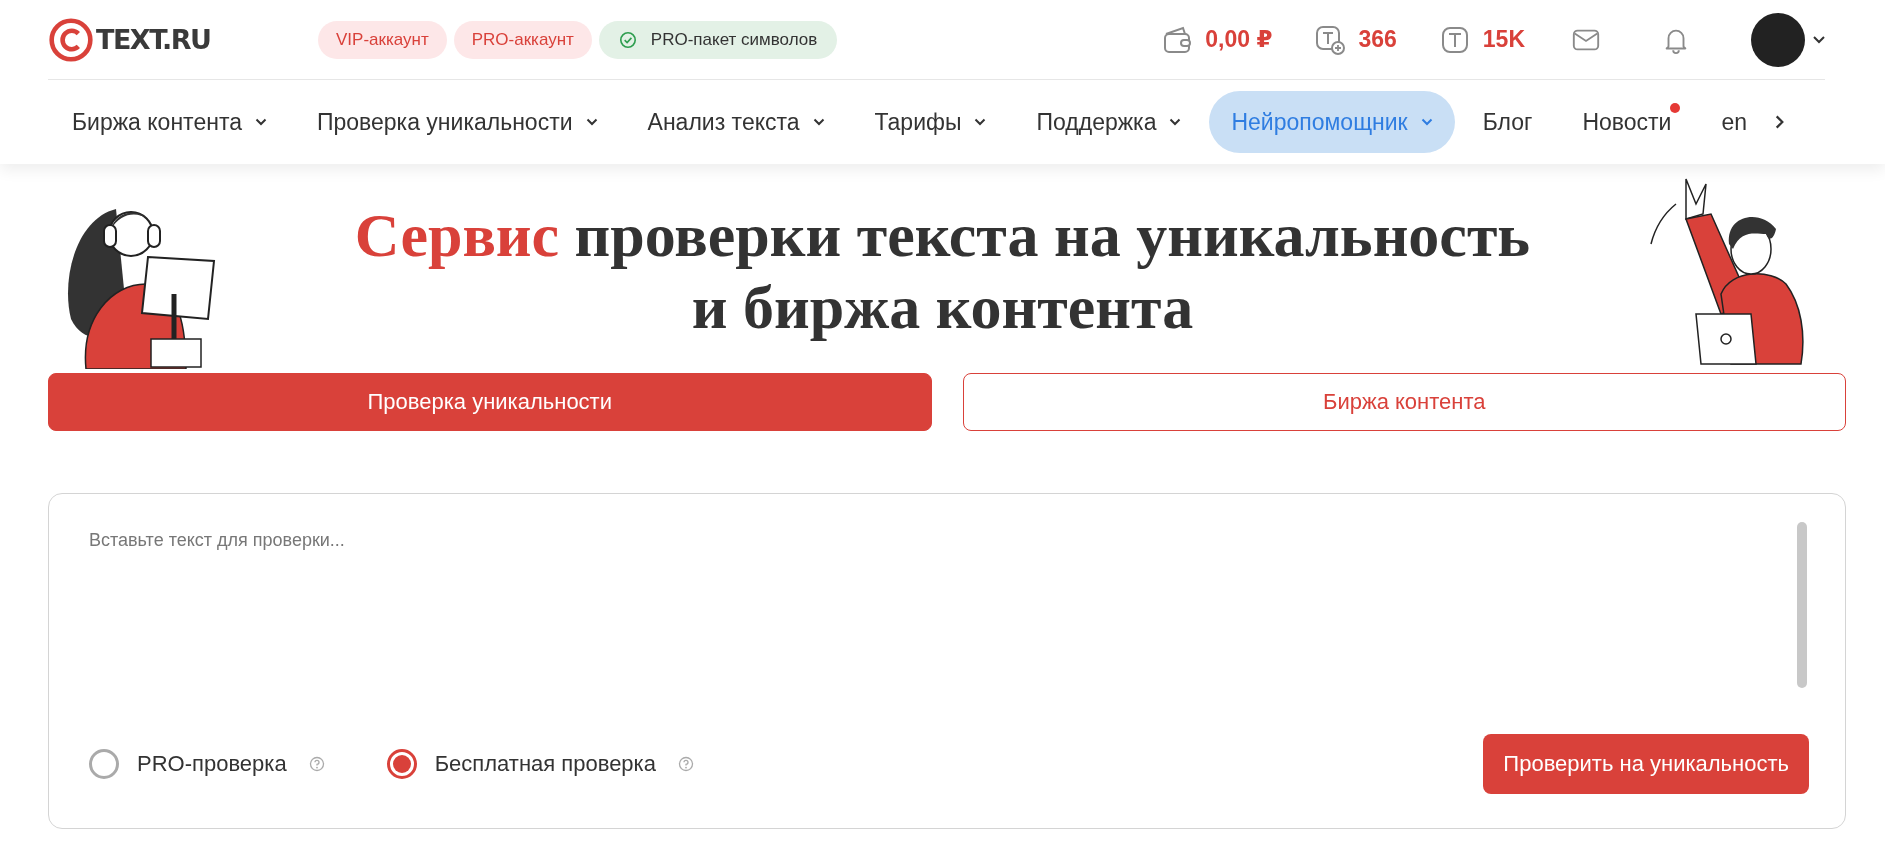 The image size is (1885, 857). What do you see at coordinates (1503, 39) in the screenshot?
I see `stat-value: 15K` at bounding box center [1503, 39].